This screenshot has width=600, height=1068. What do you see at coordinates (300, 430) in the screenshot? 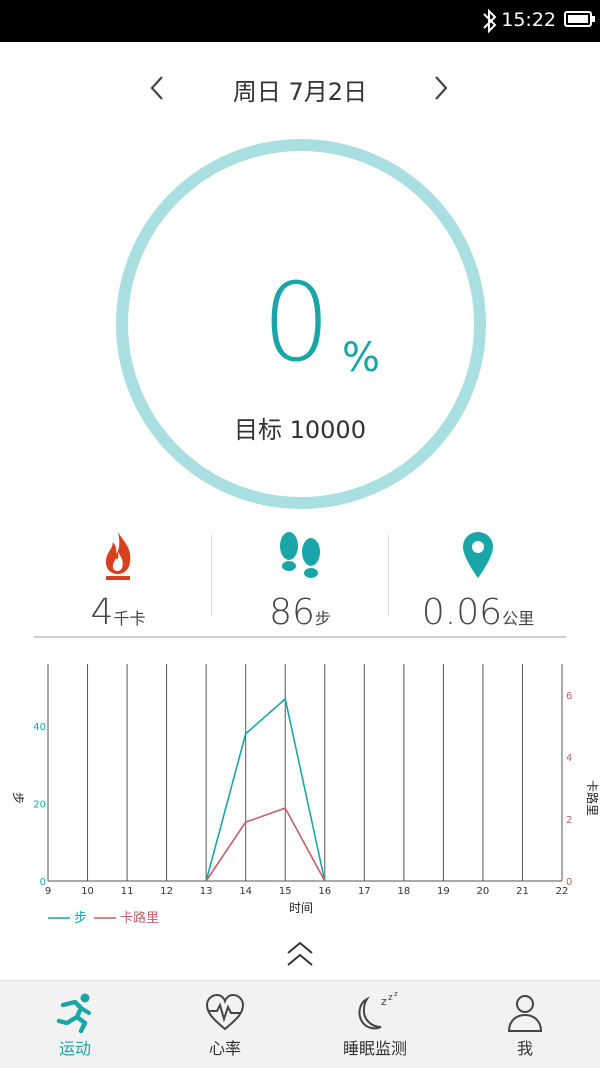
I see `step-goal: 目标 10000` at bounding box center [300, 430].